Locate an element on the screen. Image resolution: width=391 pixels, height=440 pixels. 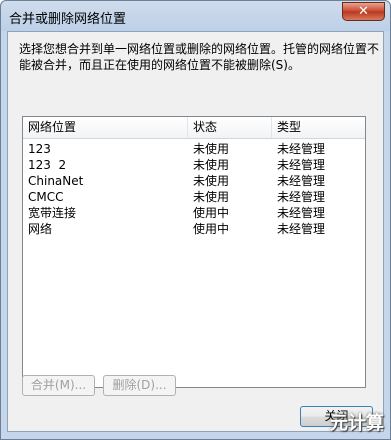
location-name: 宽带连接 is located at coordinates (52, 213).